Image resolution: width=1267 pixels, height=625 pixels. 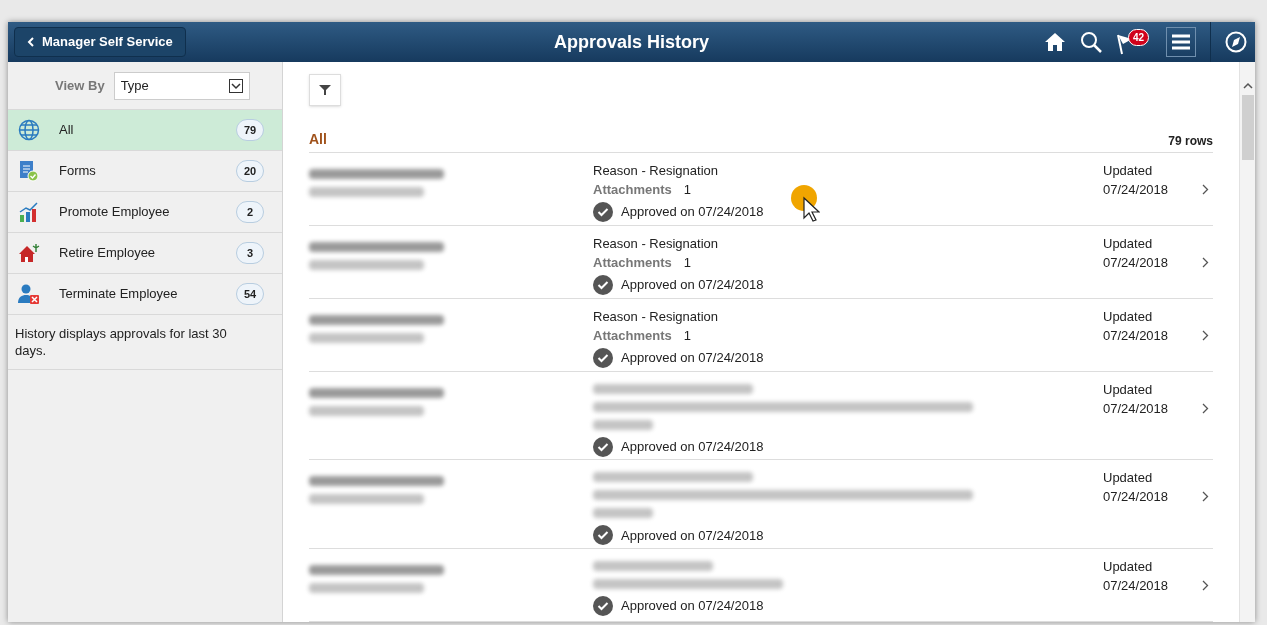 What do you see at coordinates (1247, 342) in the screenshot?
I see `scrollbar` at bounding box center [1247, 342].